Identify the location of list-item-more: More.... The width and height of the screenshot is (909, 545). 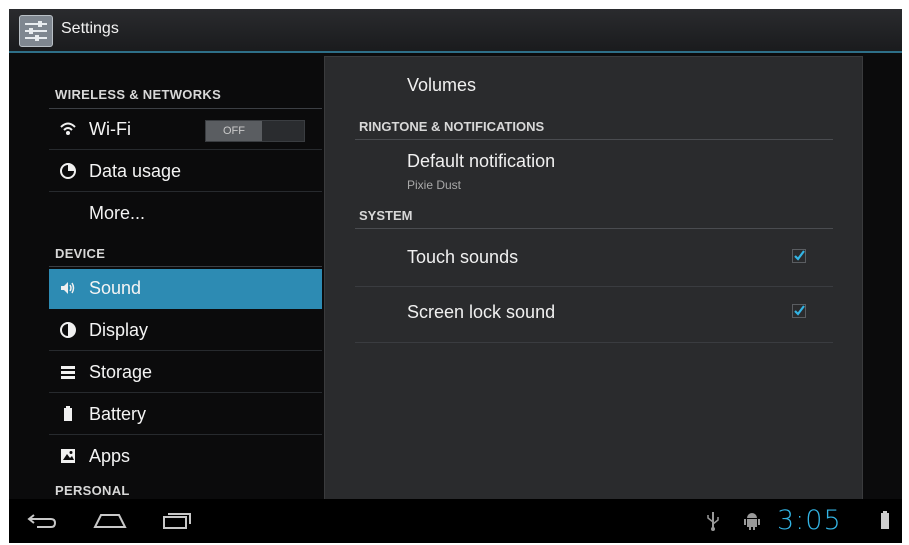
(185, 214).